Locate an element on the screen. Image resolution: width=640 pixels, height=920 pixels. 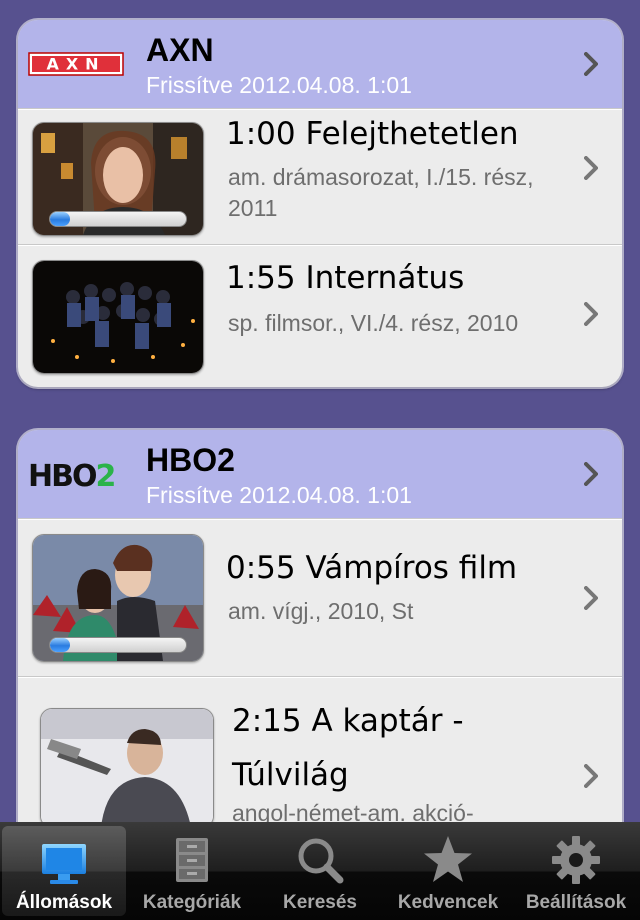
station-header-hbo2: HBO2 HBO2 Frissítve 2012.04.08. 1:01 is located at coordinates (320, 474).